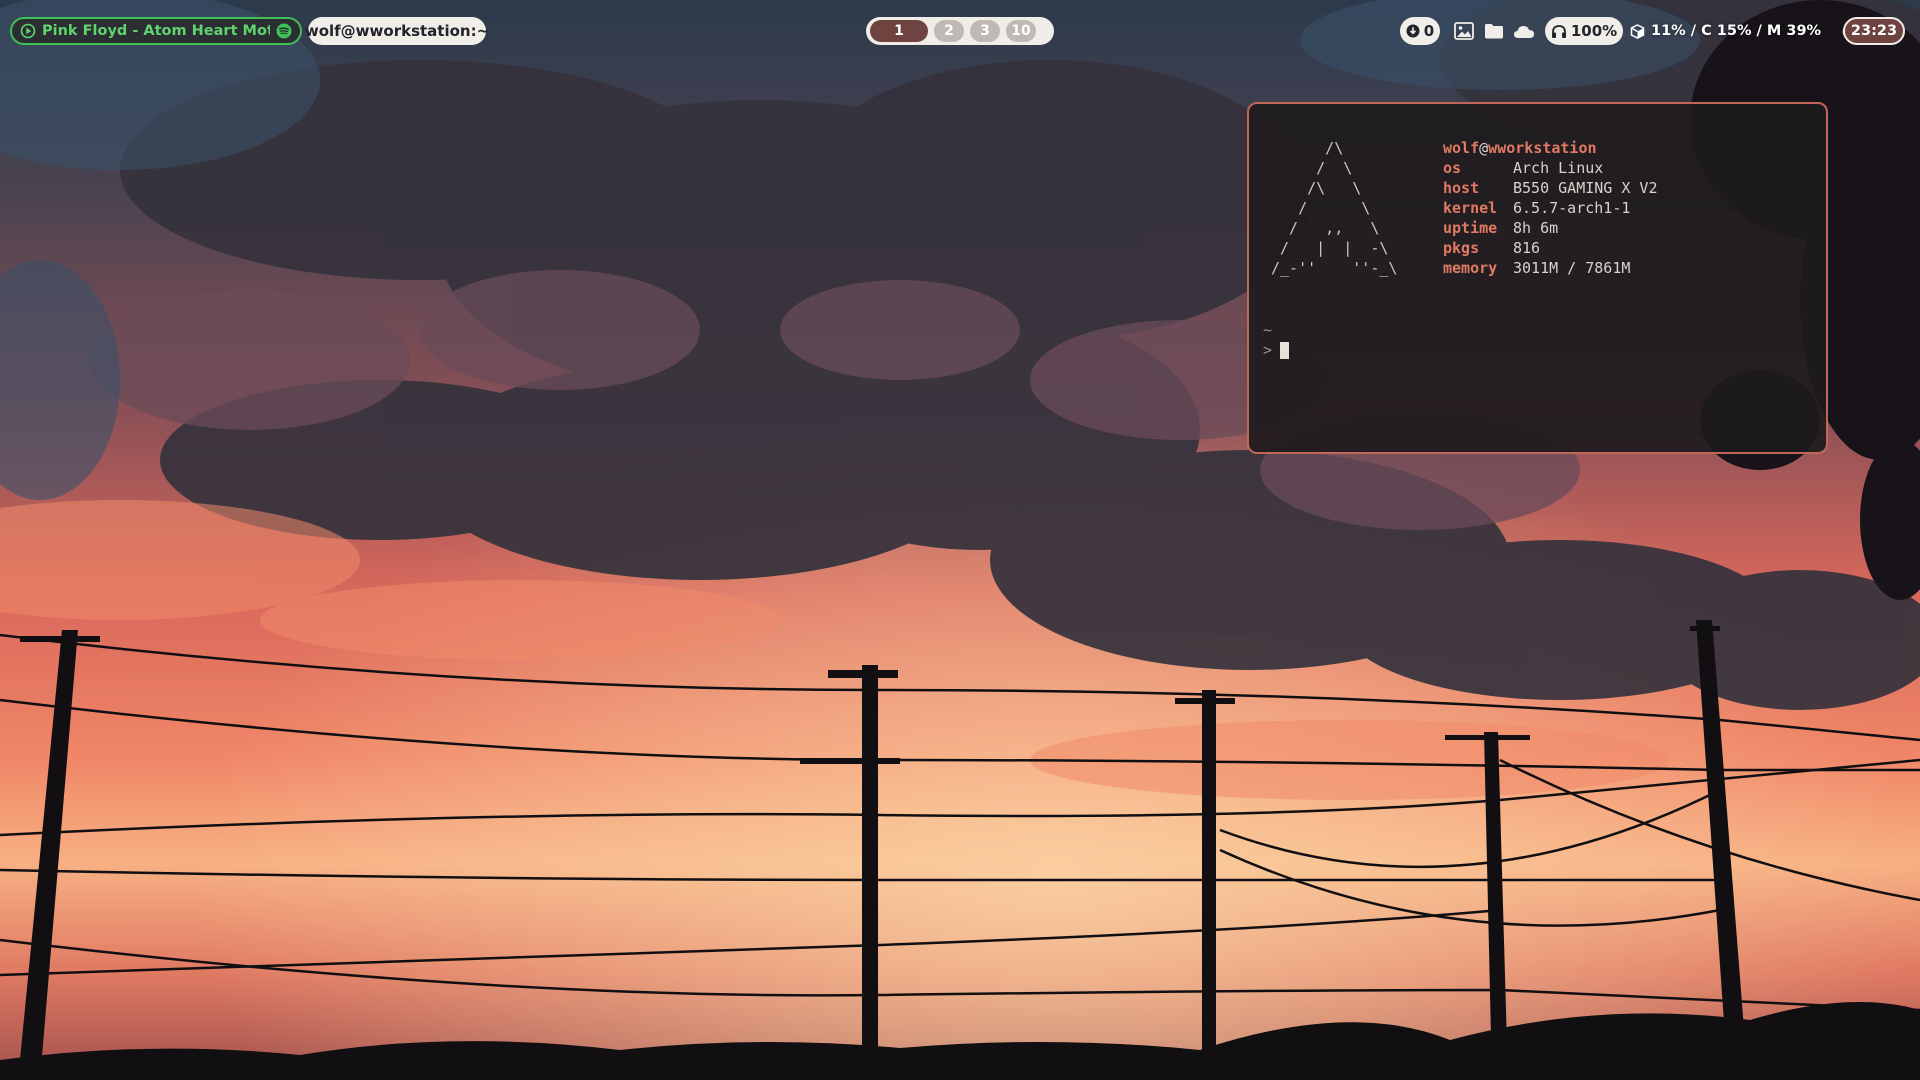 Image resolution: width=1920 pixels, height=1080 pixels. I want to click on media-player-widget: Pink Floyd - Atom Heart Mother, so click(156, 31).